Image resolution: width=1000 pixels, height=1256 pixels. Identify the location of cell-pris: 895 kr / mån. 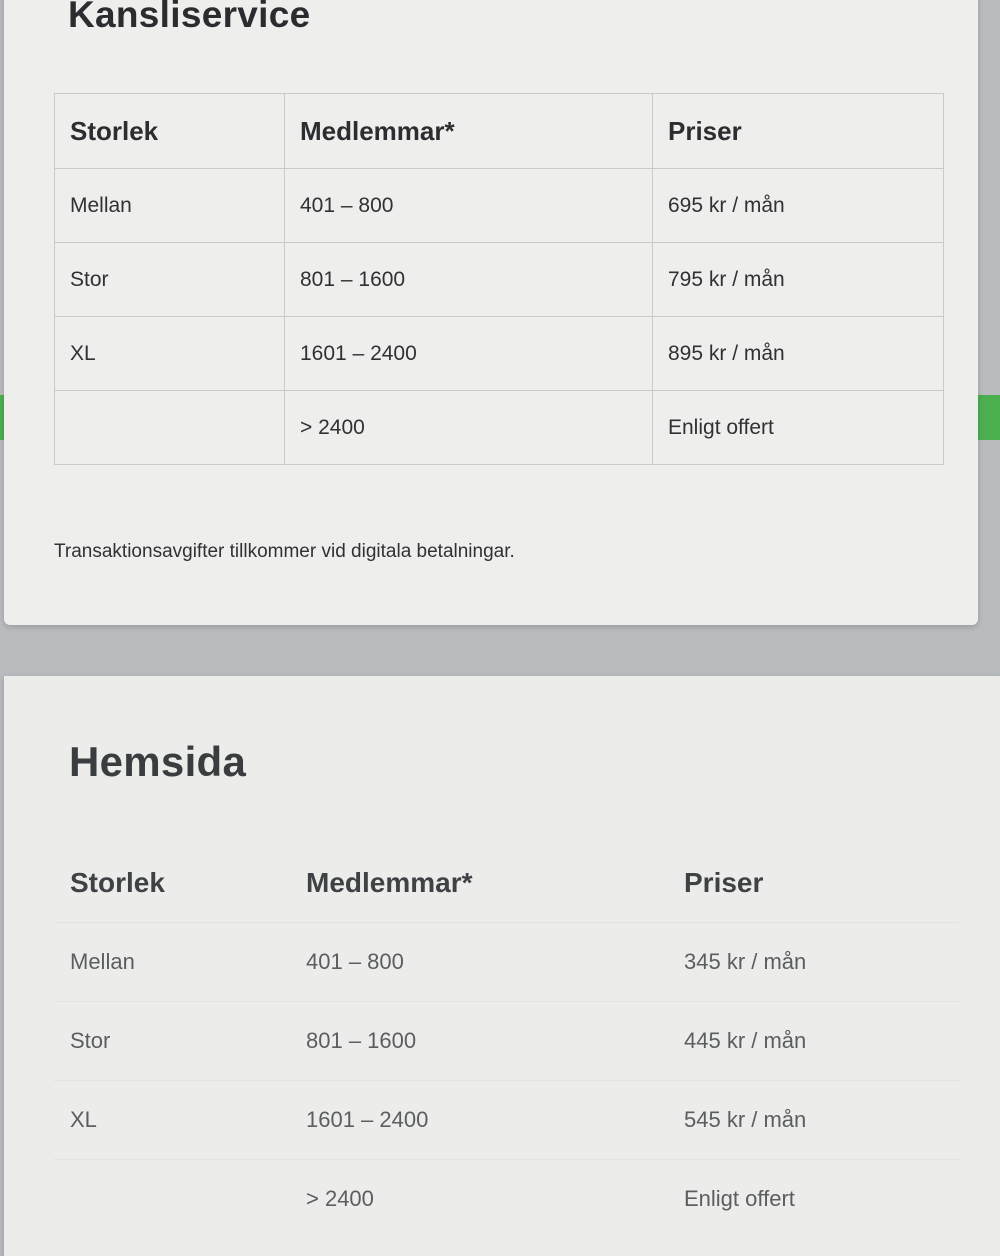
(798, 353).